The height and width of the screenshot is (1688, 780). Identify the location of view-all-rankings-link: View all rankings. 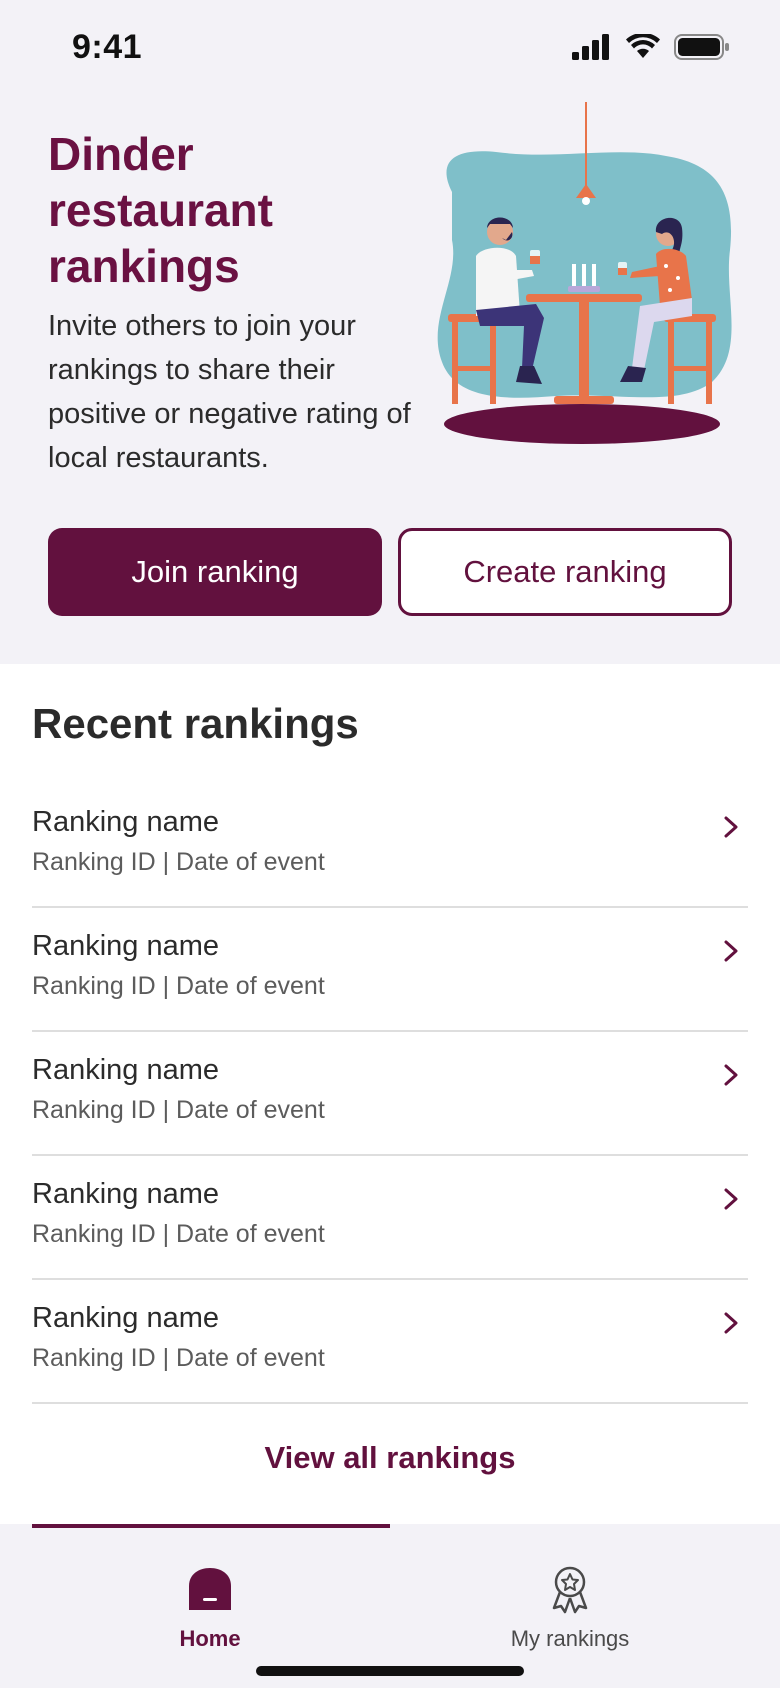
(390, 1458).